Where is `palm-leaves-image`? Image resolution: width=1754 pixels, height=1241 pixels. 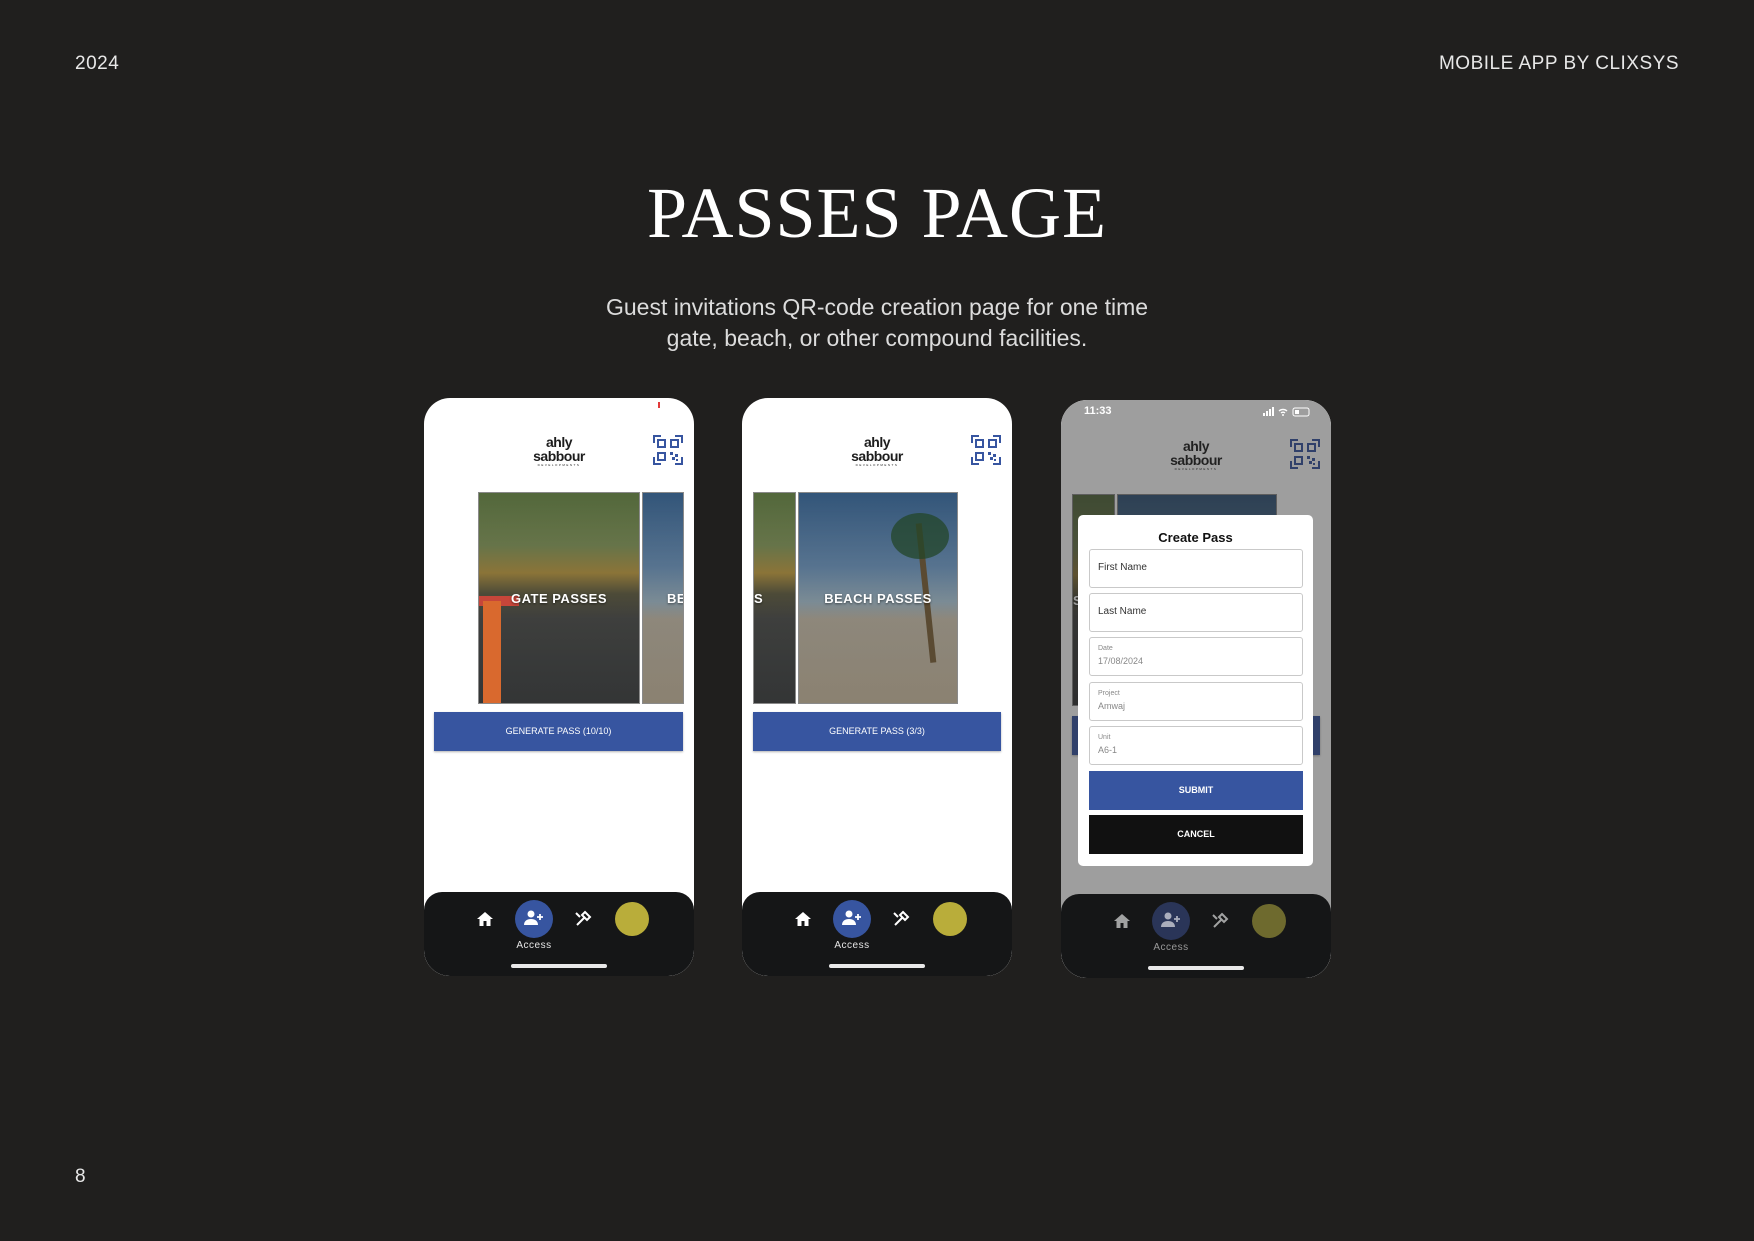
palm-leaves-image is located at coordinates (920, 536).